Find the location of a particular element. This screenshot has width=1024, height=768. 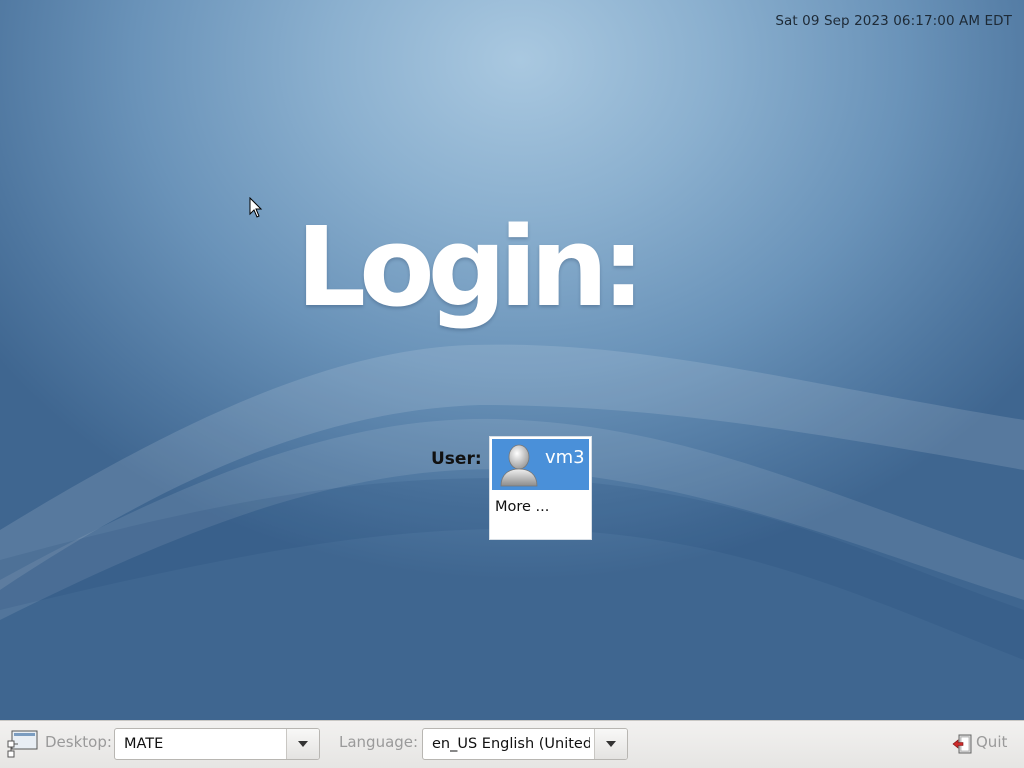

clock: Sat 09 Sep 2023 06:17:00 AM EDT is located at coordinates (893, 21).